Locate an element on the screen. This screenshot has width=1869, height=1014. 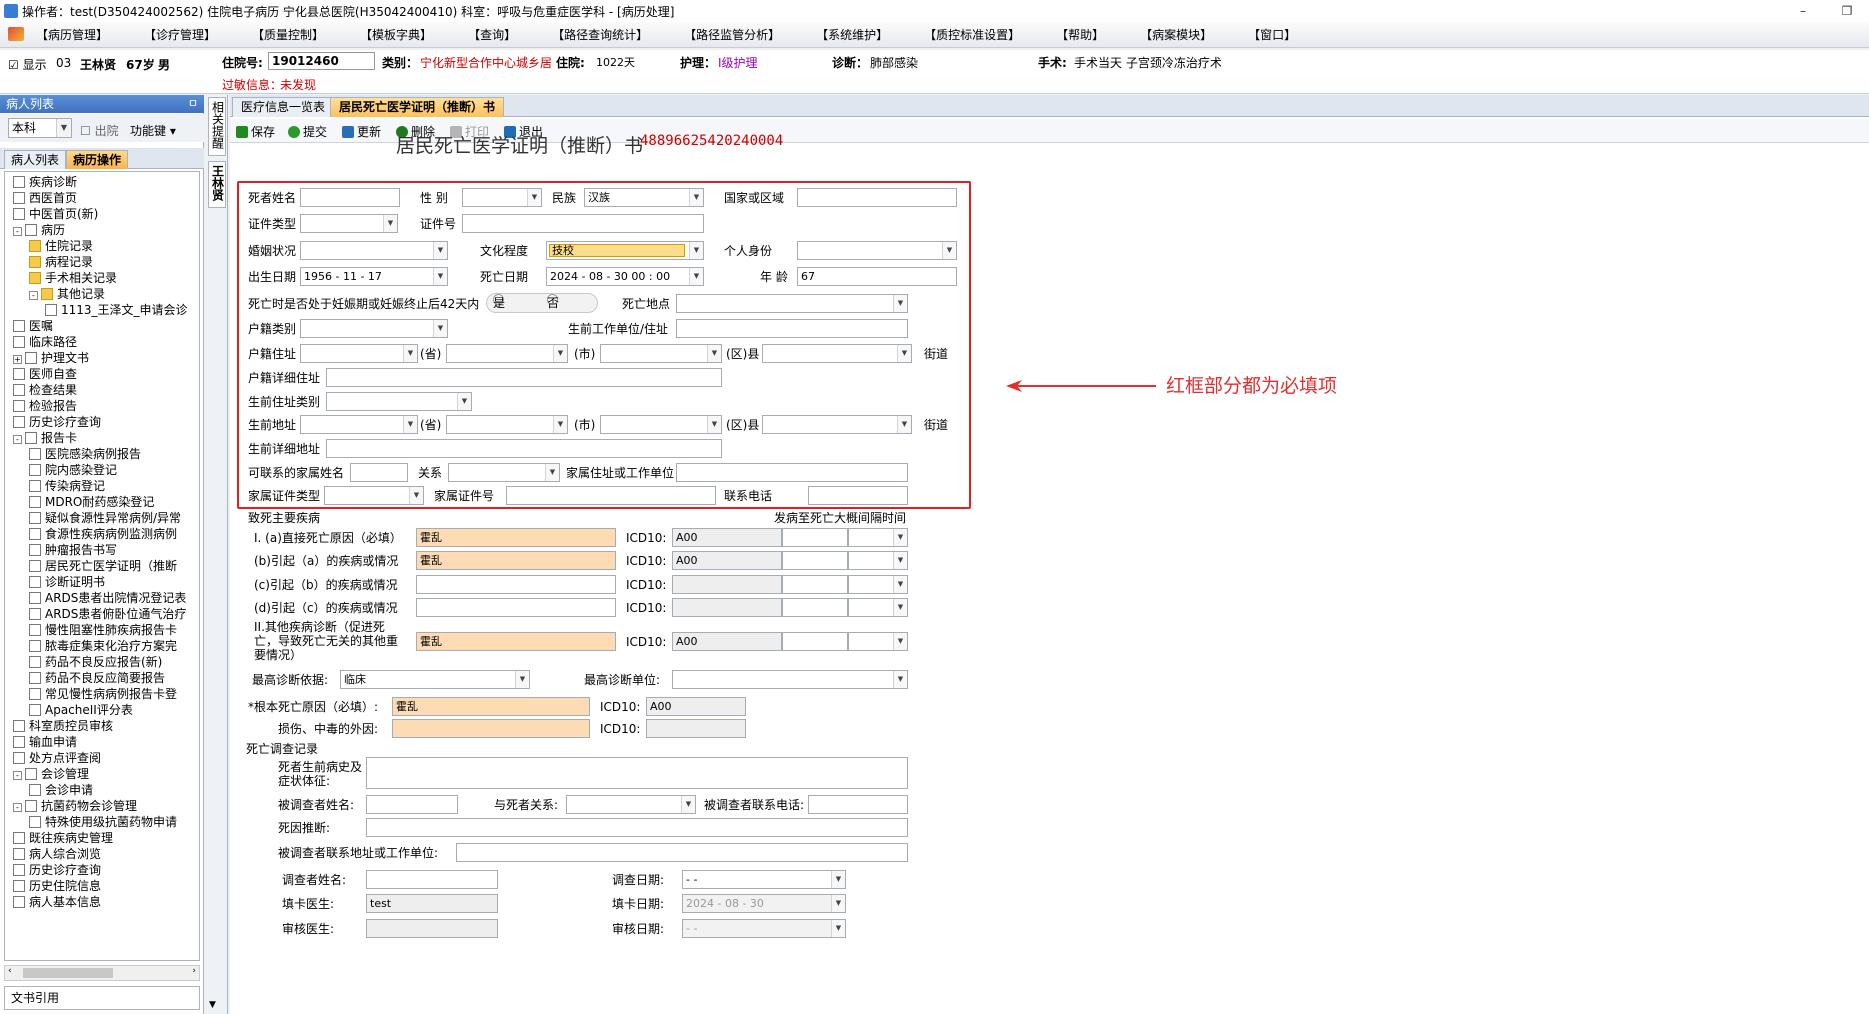
id-no-input is located at coordinates (583, 223).